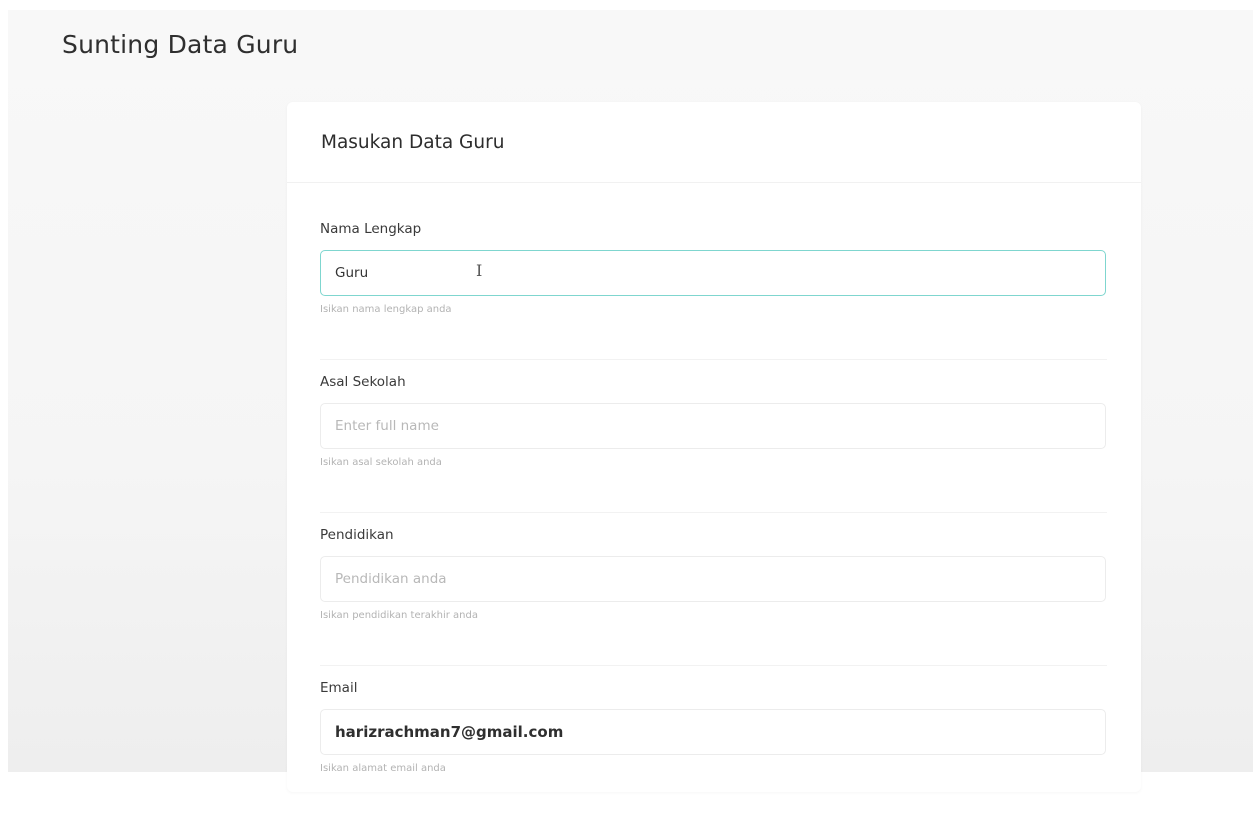 Image resolution: width=1253 pixels, height=818 pixels. What do you see at coordinates (713, 426) in the screenshot?
I see `asal-sekolah-input` at bounding box center [713, 426].